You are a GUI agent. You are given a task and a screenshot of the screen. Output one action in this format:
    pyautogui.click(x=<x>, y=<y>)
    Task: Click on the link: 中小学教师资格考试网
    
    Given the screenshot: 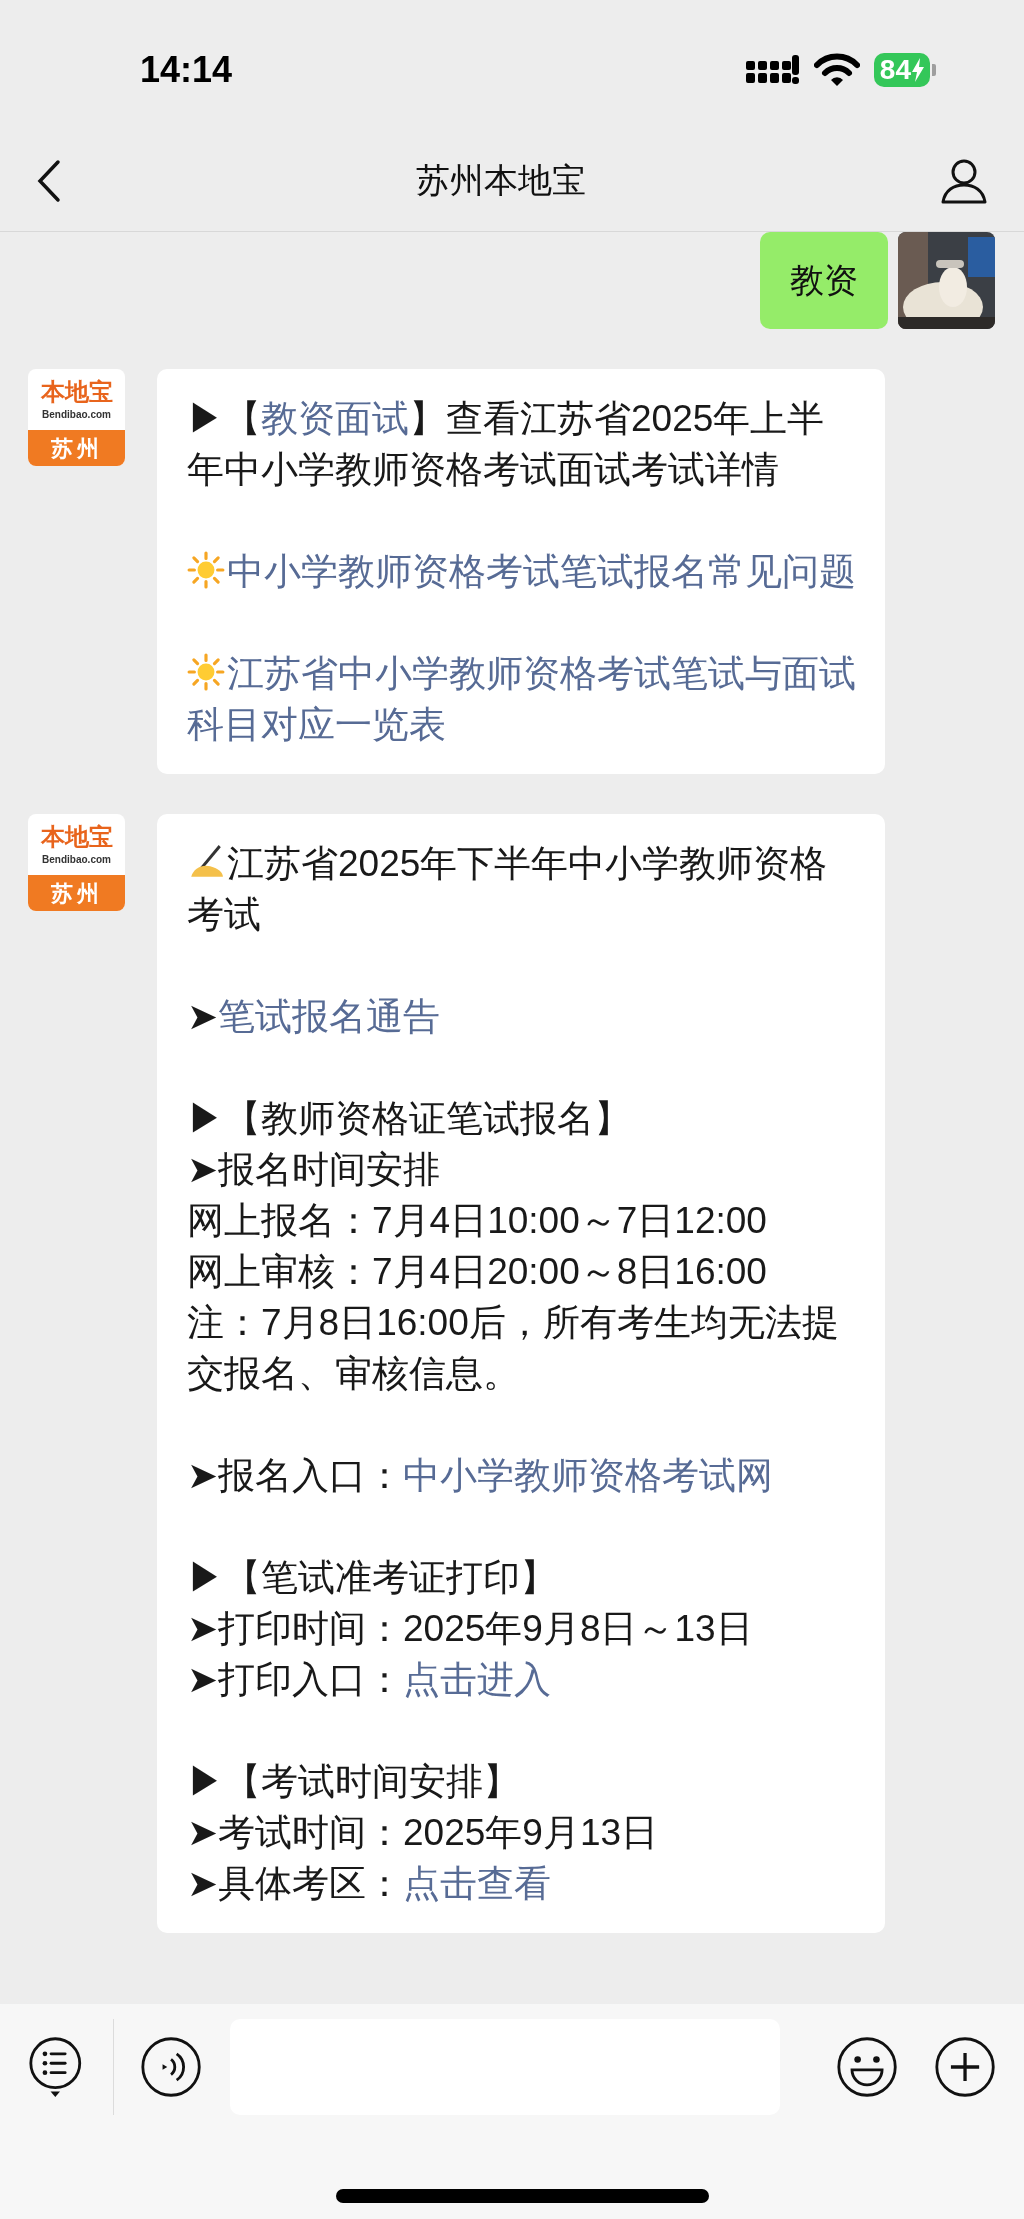 What is the action you would take?
    pyautogui.click(x=588, y=1475)
    